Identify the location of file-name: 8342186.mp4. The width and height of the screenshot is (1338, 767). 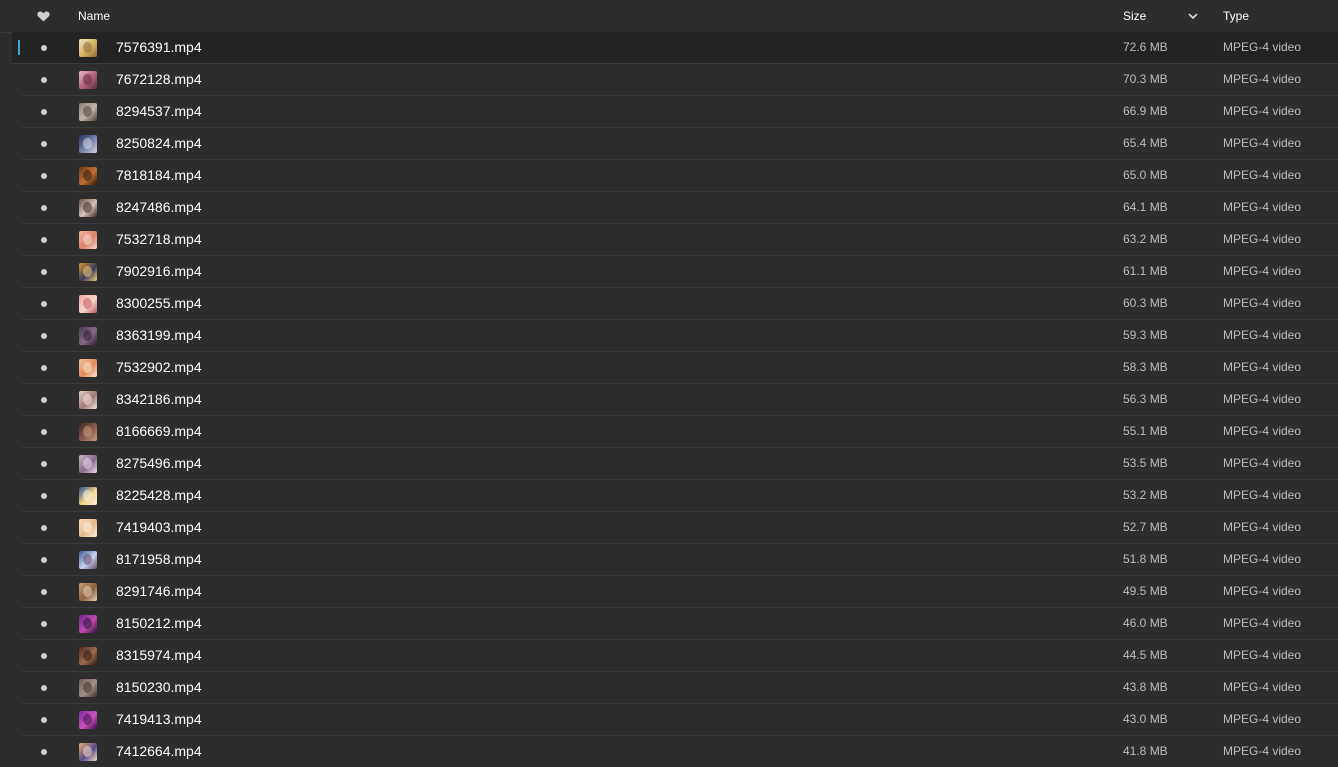
(159, 399).